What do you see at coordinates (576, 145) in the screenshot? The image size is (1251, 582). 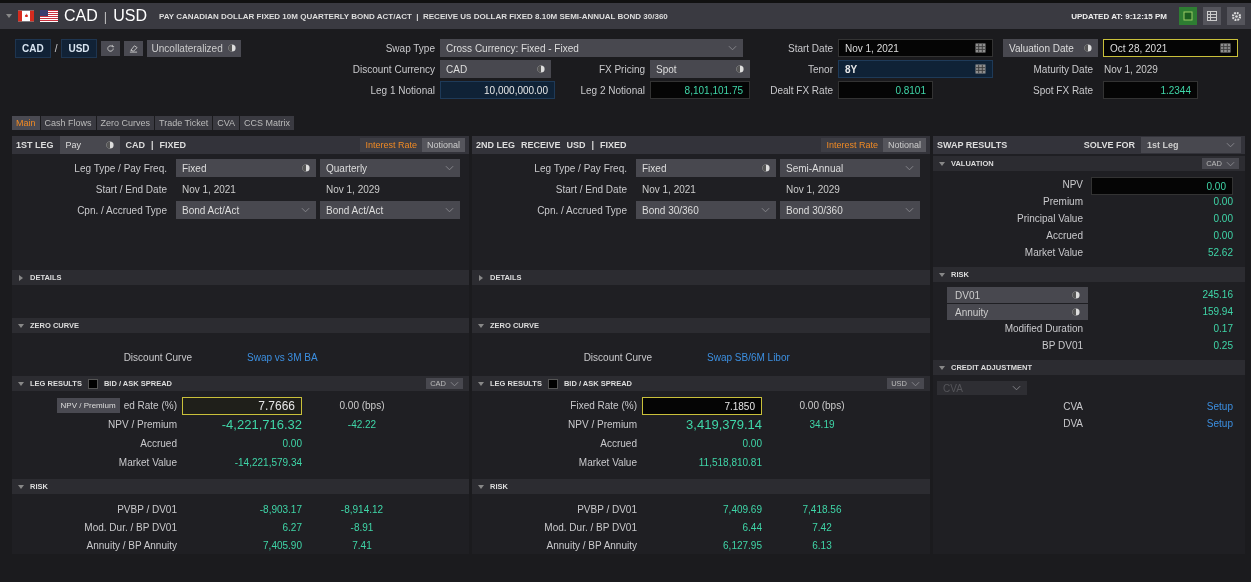 I see `leg-currency: USD` at bounding box center [576, 145].